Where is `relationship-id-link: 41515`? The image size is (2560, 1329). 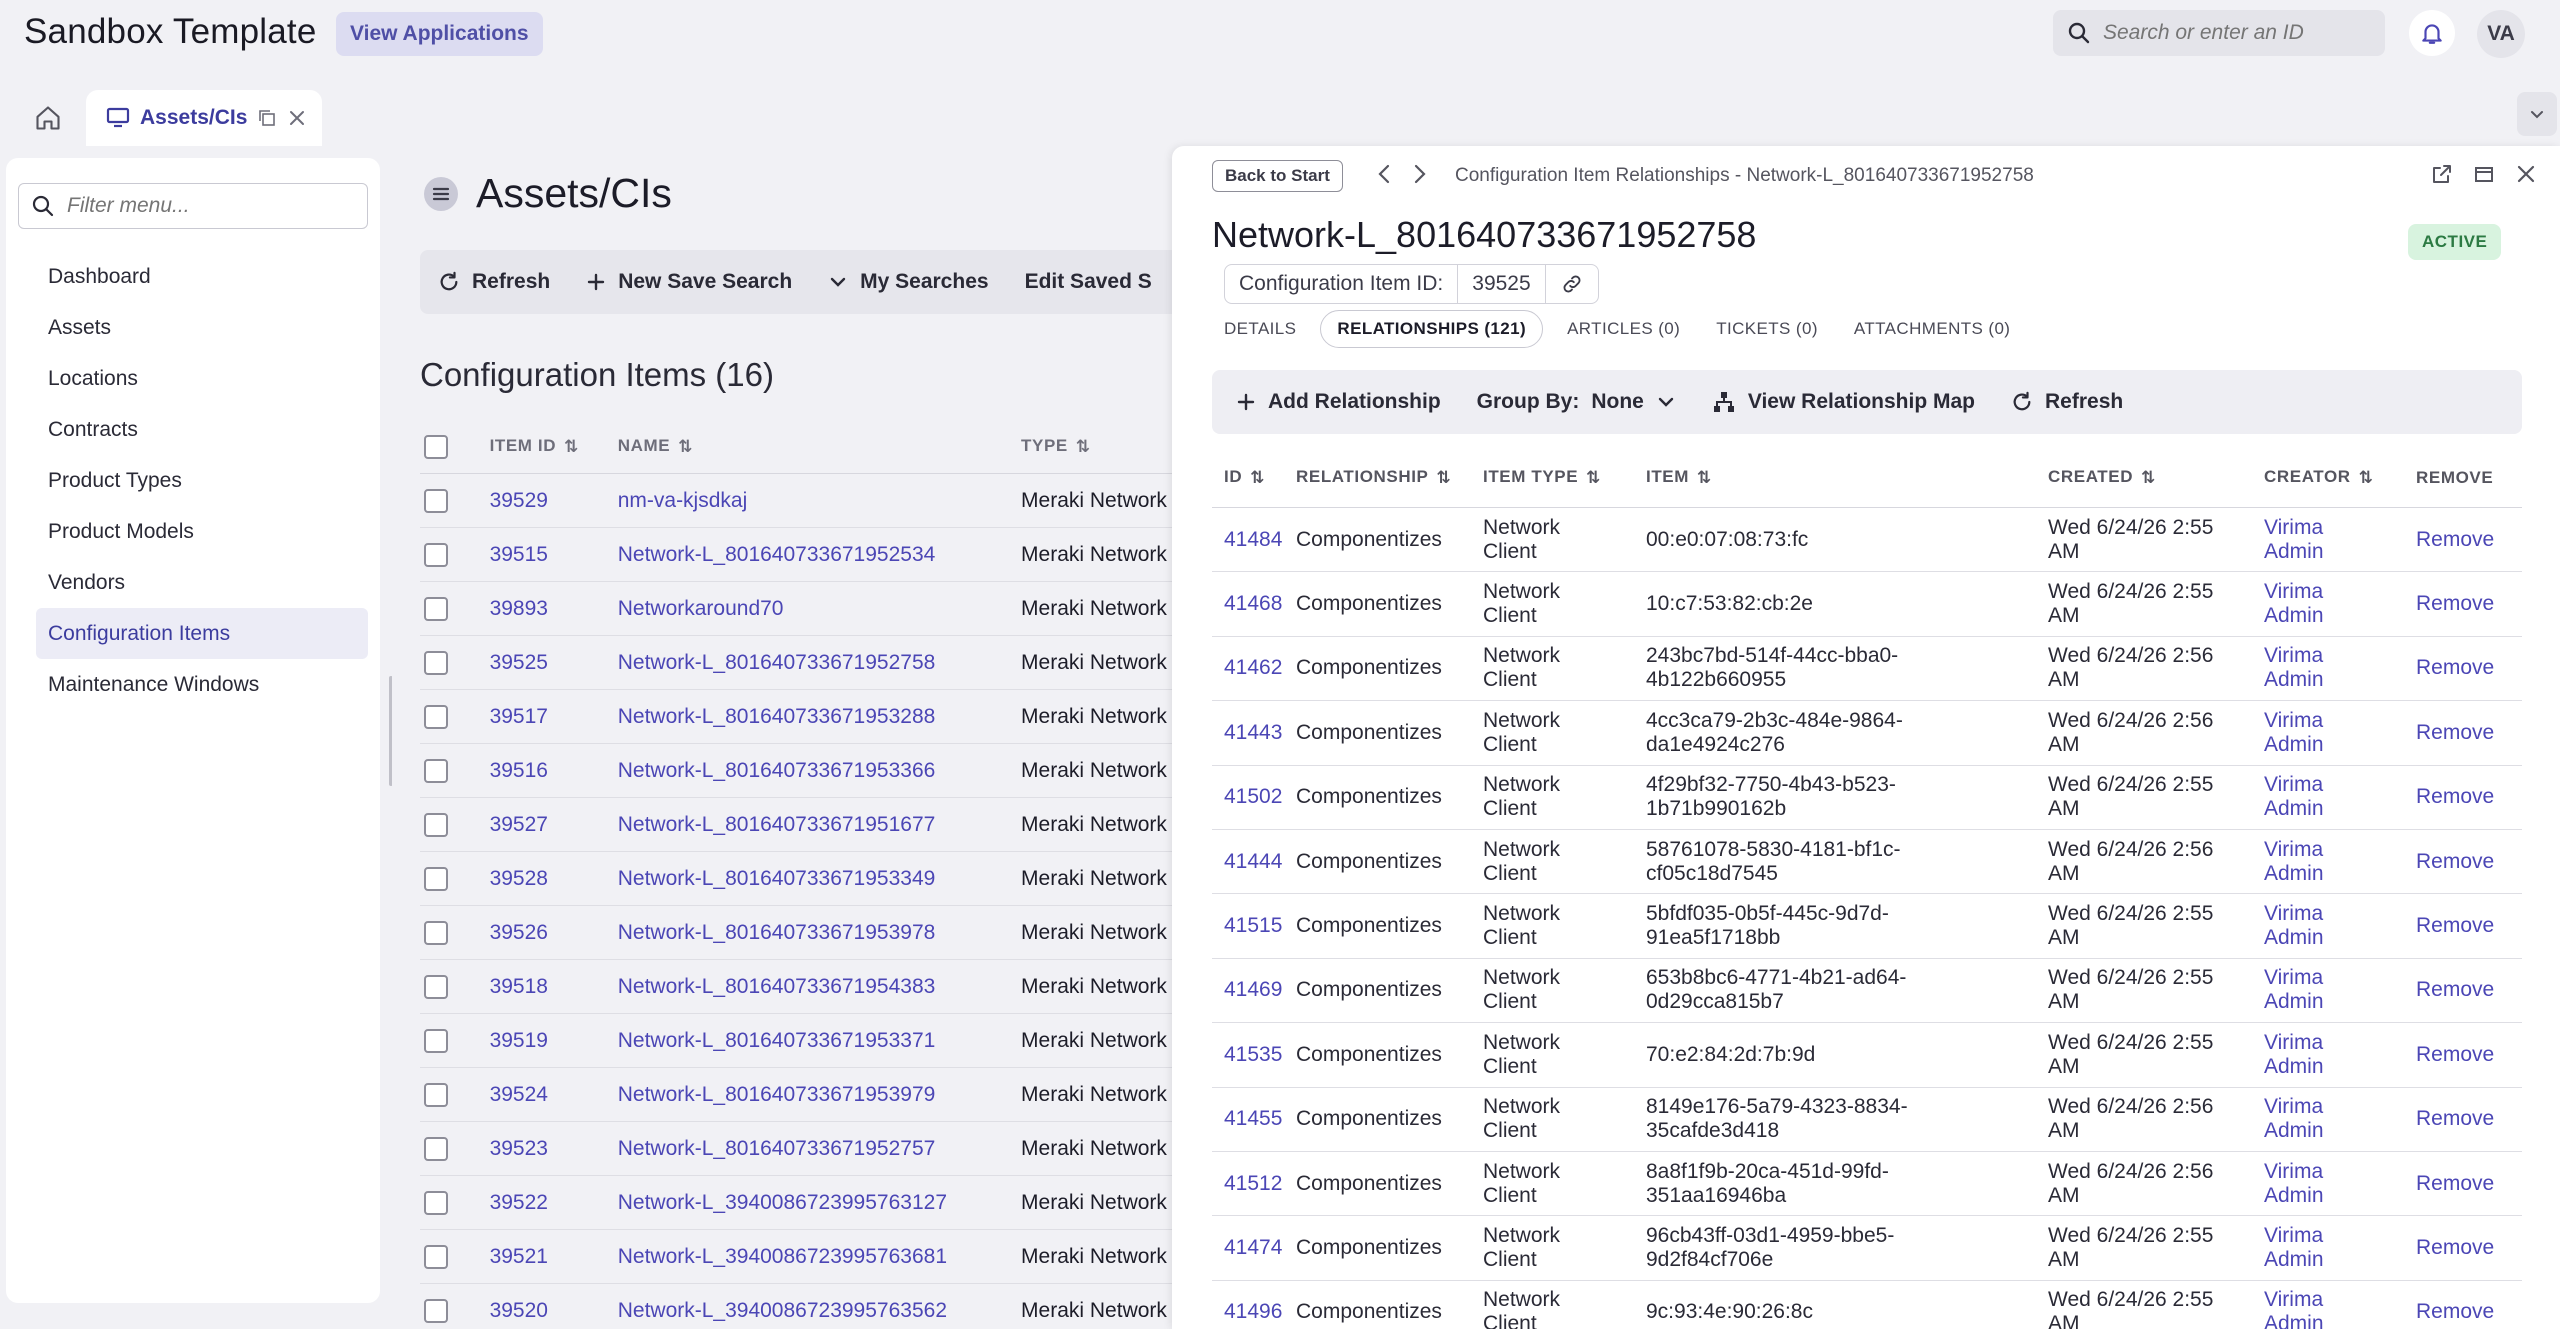 relationship-id-link: 41515 is located at coordinates (1254, 926).